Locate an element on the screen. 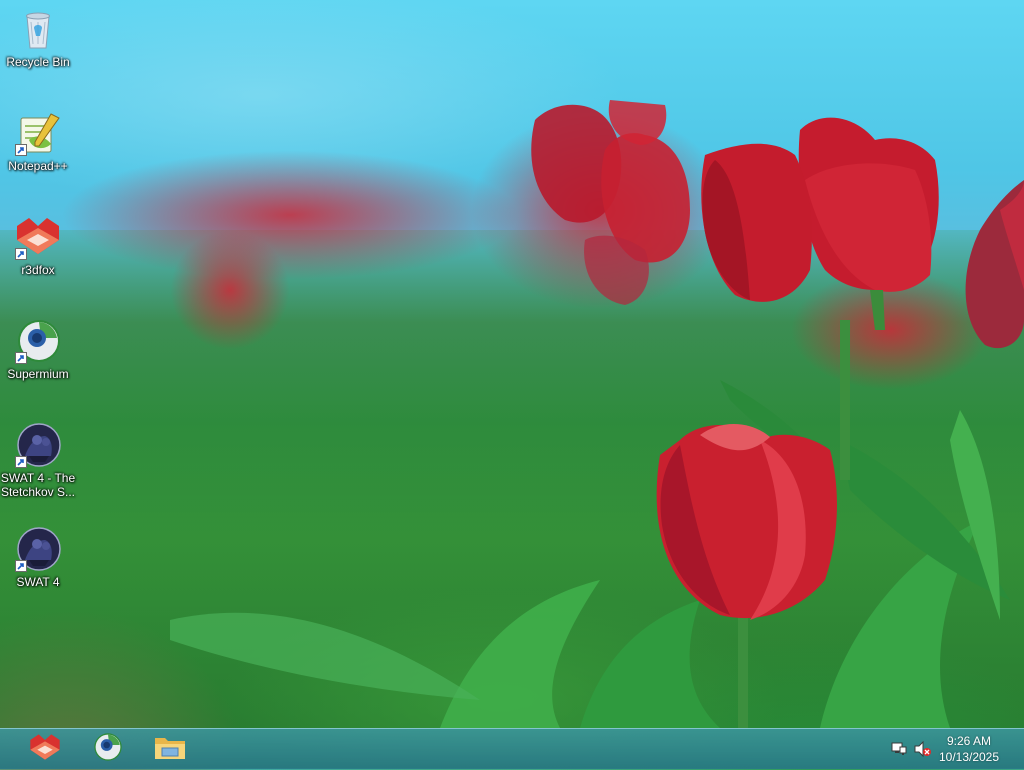 The width and height of the screenshot is (1024, 770). desktop-icon-label: r3dfox is located at coordinates (38, 270).